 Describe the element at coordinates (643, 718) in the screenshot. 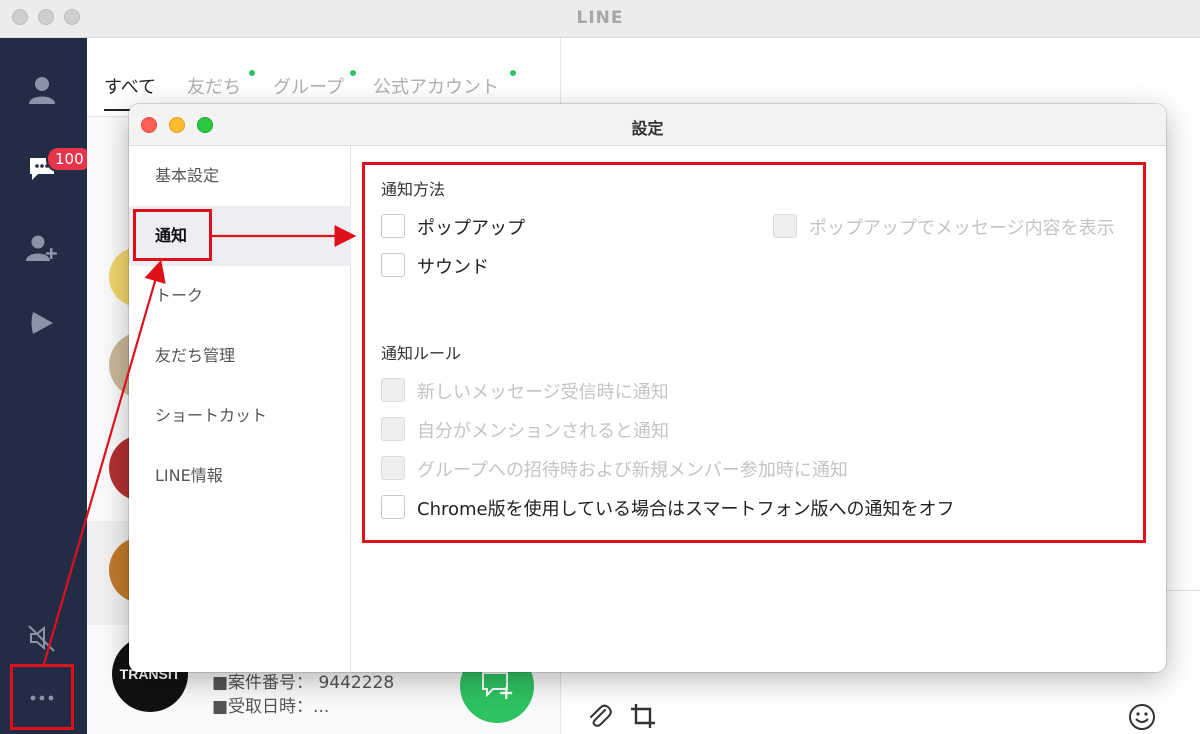

I see `crop-icon` at that location.